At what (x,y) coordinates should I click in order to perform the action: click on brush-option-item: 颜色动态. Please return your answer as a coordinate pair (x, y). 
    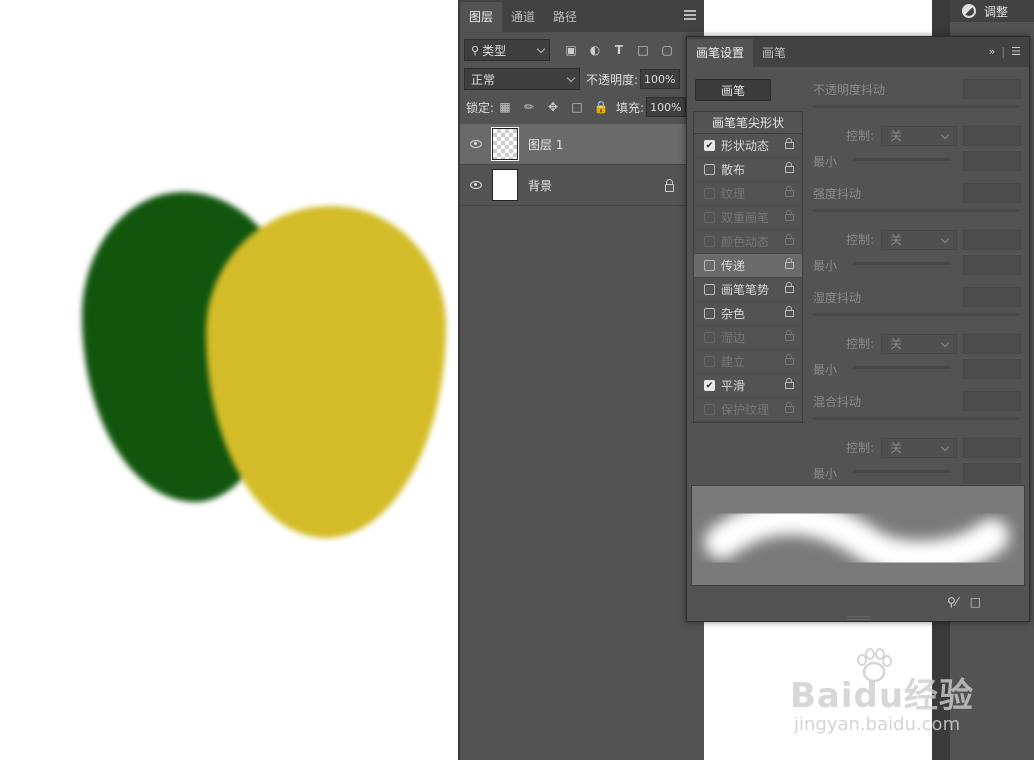
    Looking at the image, I should click on (748, 242).